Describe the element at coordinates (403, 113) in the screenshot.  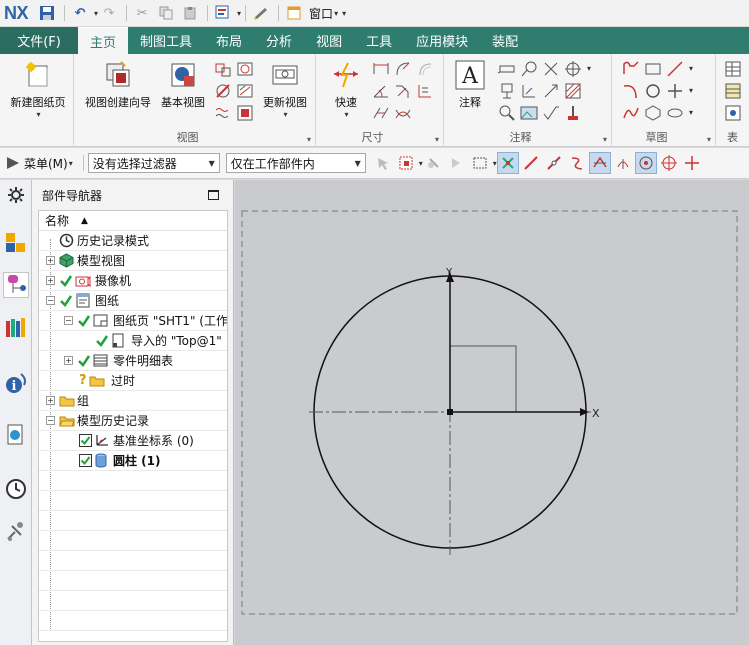
I see `perimeter-dimension-icon` at that location.